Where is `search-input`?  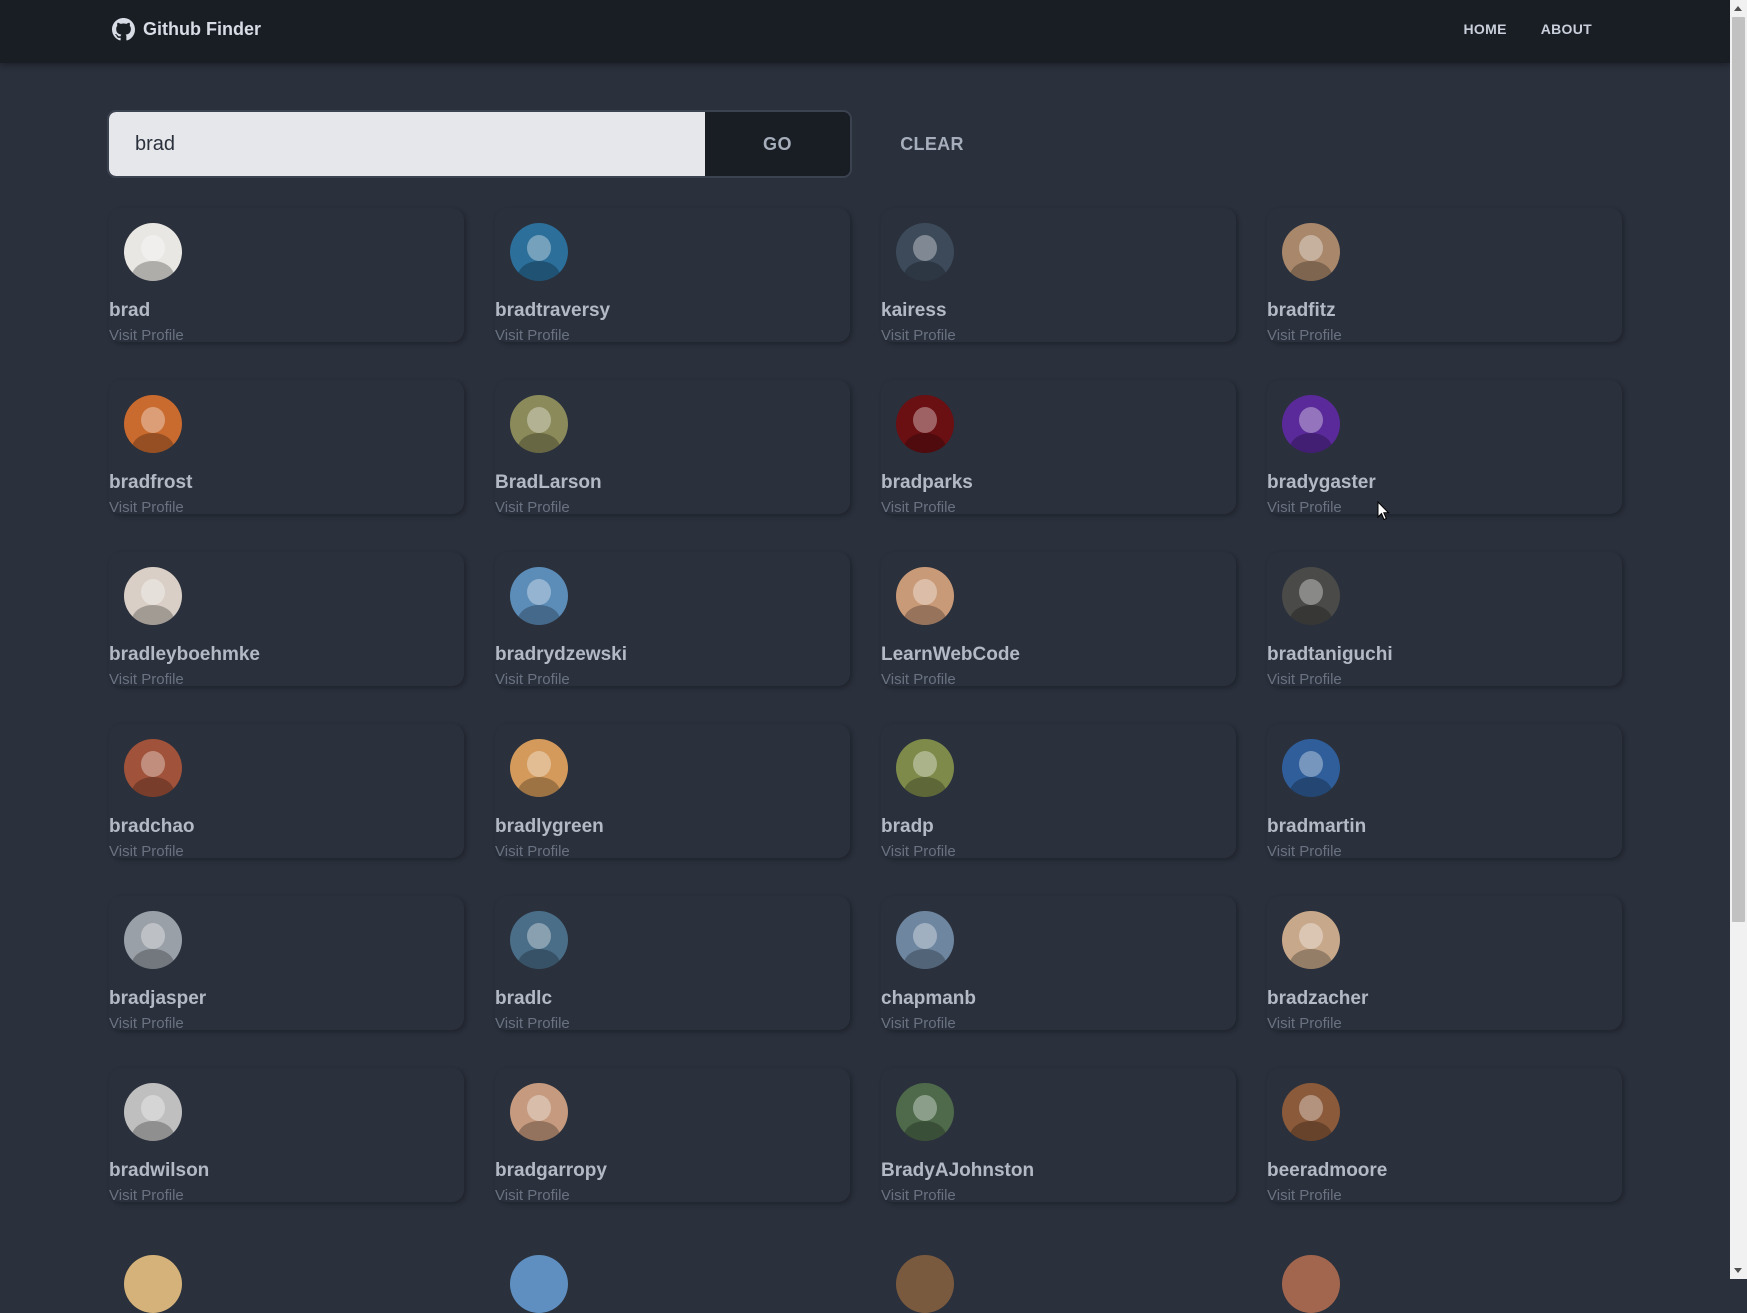
search-input is located at coordinates (407, 144).